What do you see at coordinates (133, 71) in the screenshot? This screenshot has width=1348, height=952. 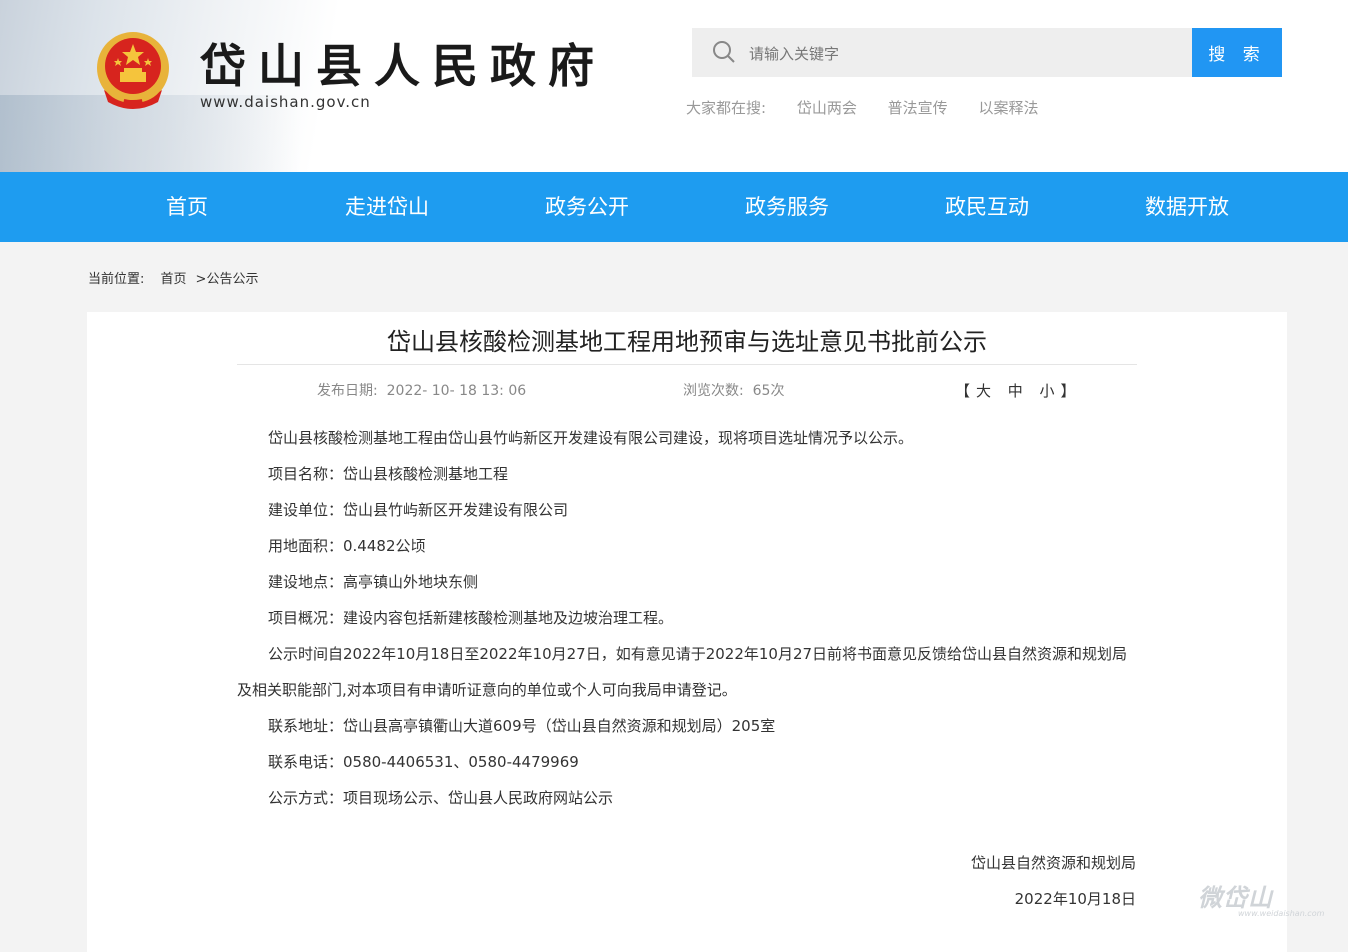 I see `national-emblem-icon` at bounding box center [133, 71].